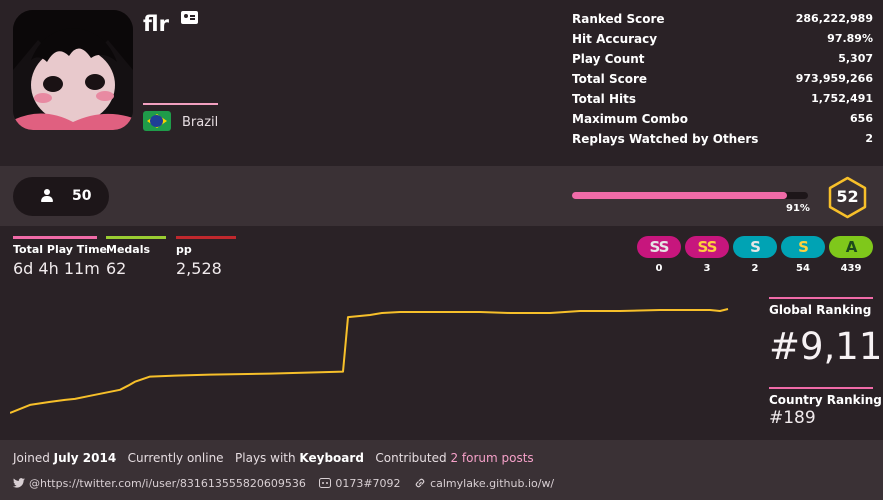 Image resolution: width=883 pixels, height=500 pixels. Describe the element at coordinates (331, 458) in the screenshot. I see `plays-device: Keyboard` at that location.